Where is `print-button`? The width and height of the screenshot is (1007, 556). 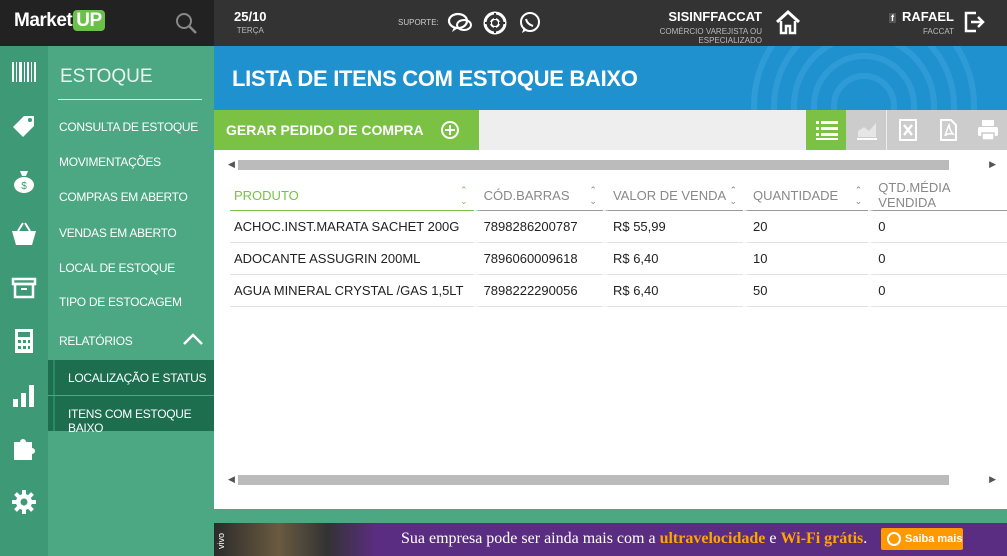 print-button is located at coordinates (987, 130).